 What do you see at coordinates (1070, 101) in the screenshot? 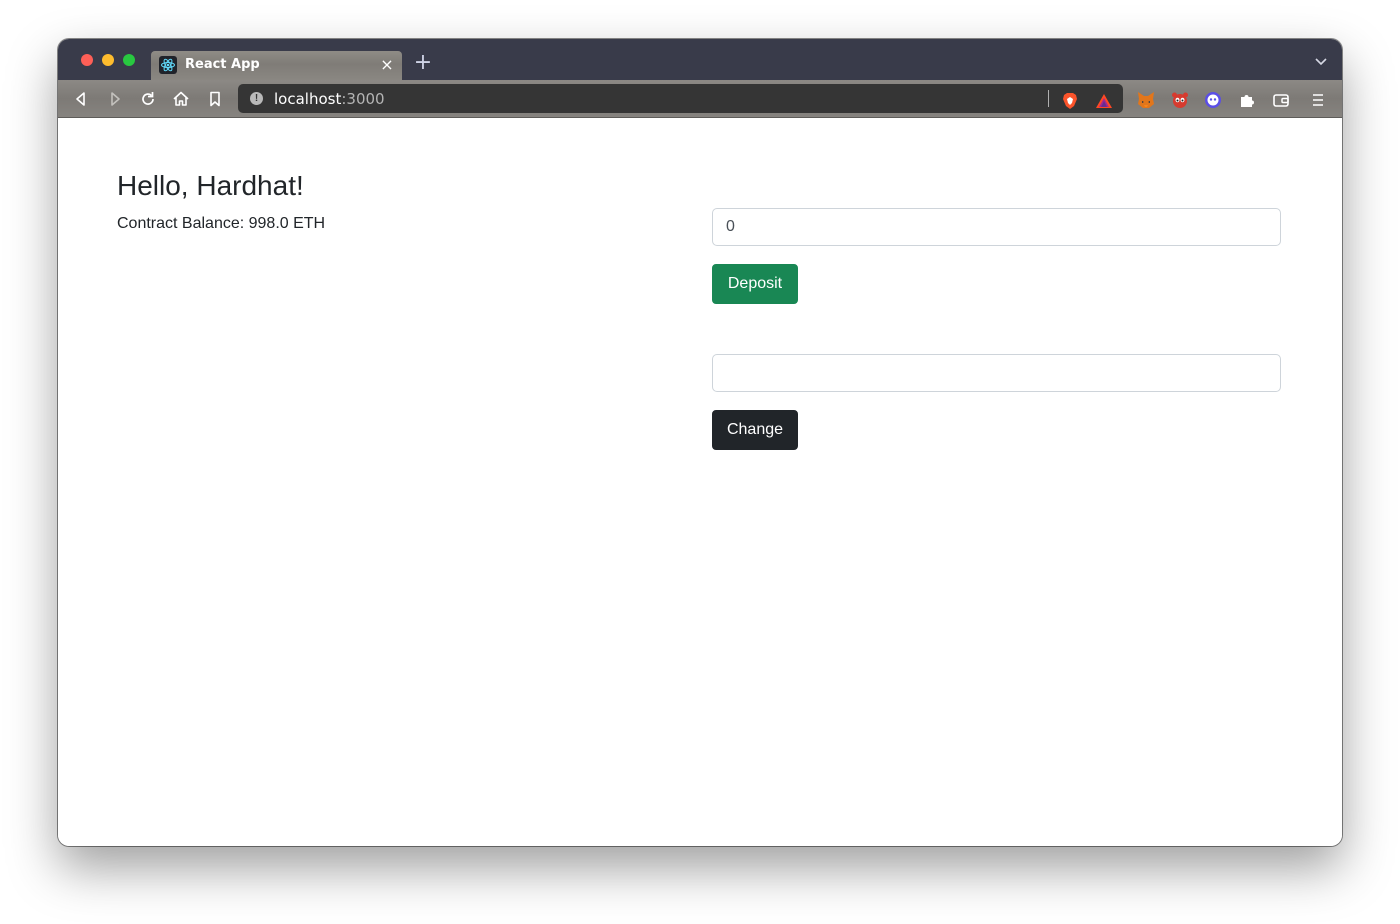
I see `brave-shield-icon` at bounding box center [1070, 101].